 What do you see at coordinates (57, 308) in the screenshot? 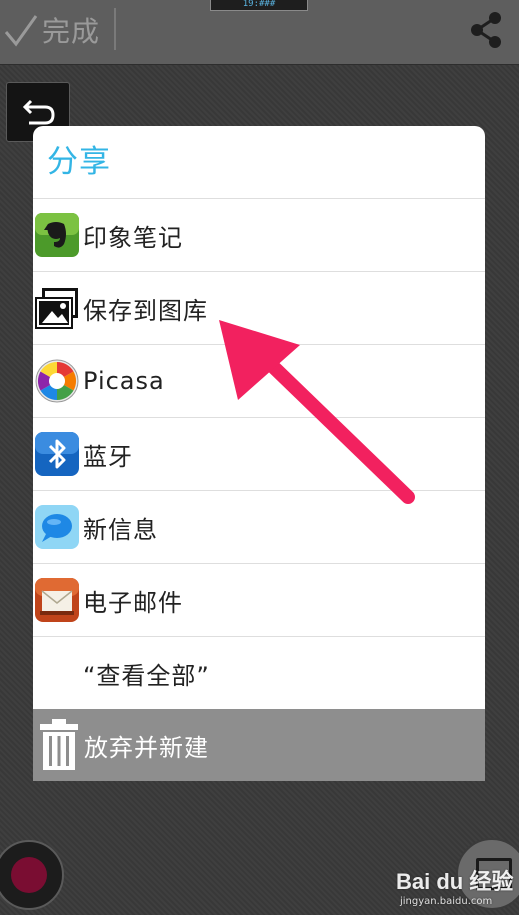
I see `gallery-icon` at bounding box center [57, 308].